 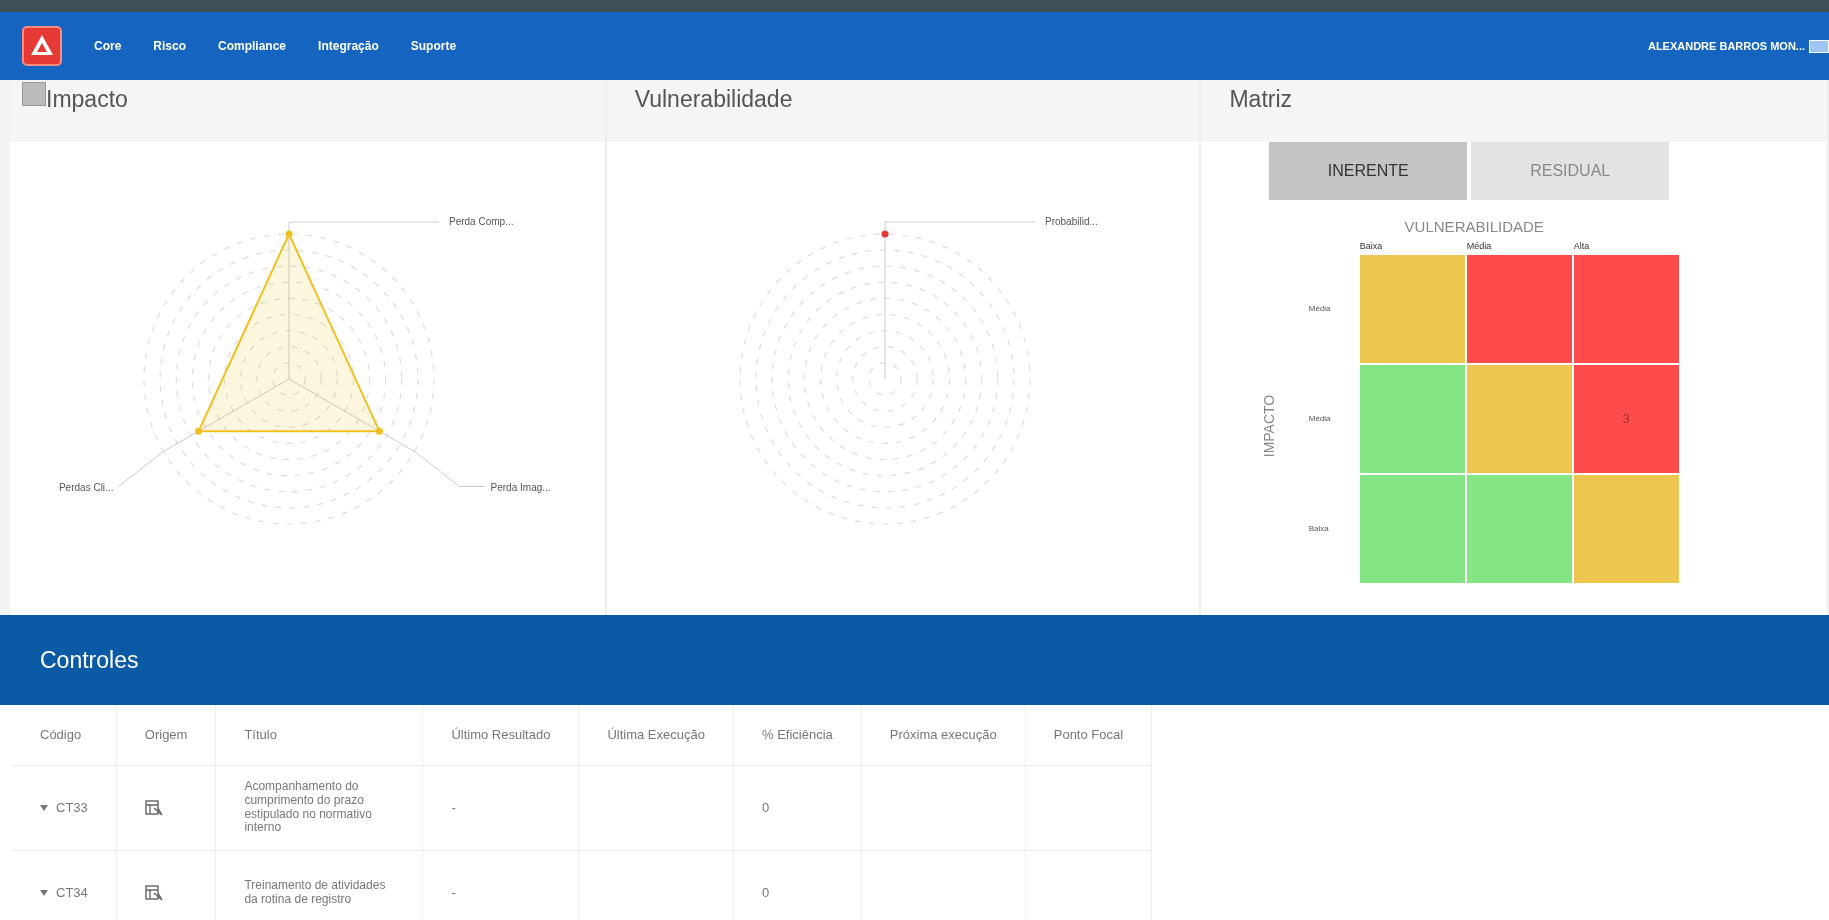 What do you see at coordinates (170, 46) in the screenshot?
I see `nav-link: Risco` at bounding box center [170, 46].